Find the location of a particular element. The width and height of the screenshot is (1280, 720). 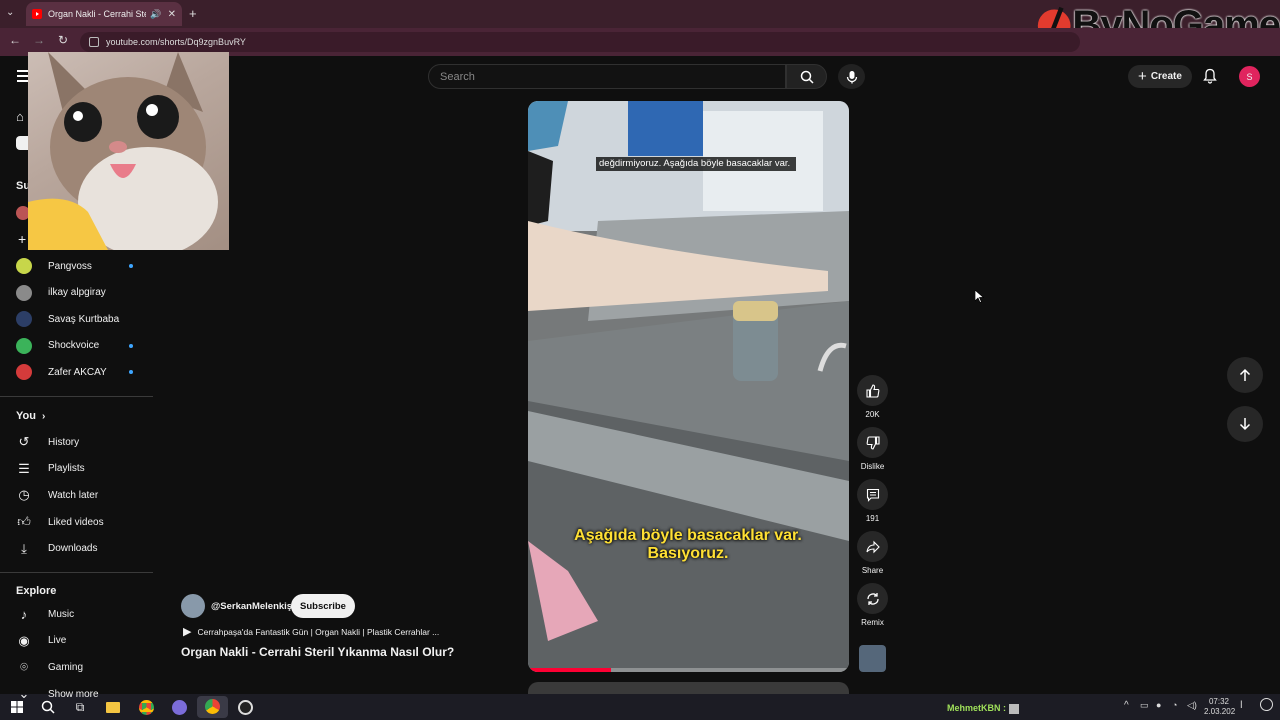

sidebar-item: Zafer AKCAY is located at coordinates (76, 372).